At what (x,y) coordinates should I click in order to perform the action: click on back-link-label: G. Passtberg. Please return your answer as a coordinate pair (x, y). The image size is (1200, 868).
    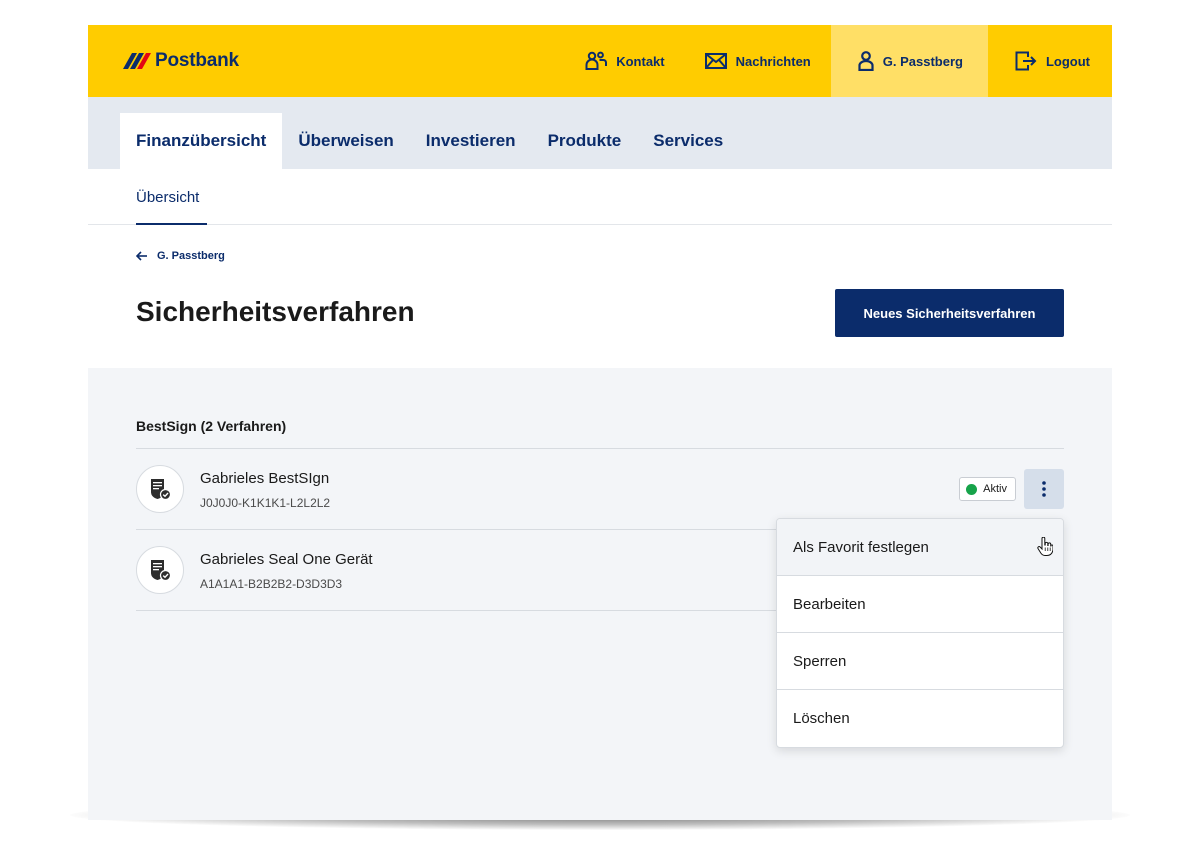
    Looking at the image, I should click on (191, 256).